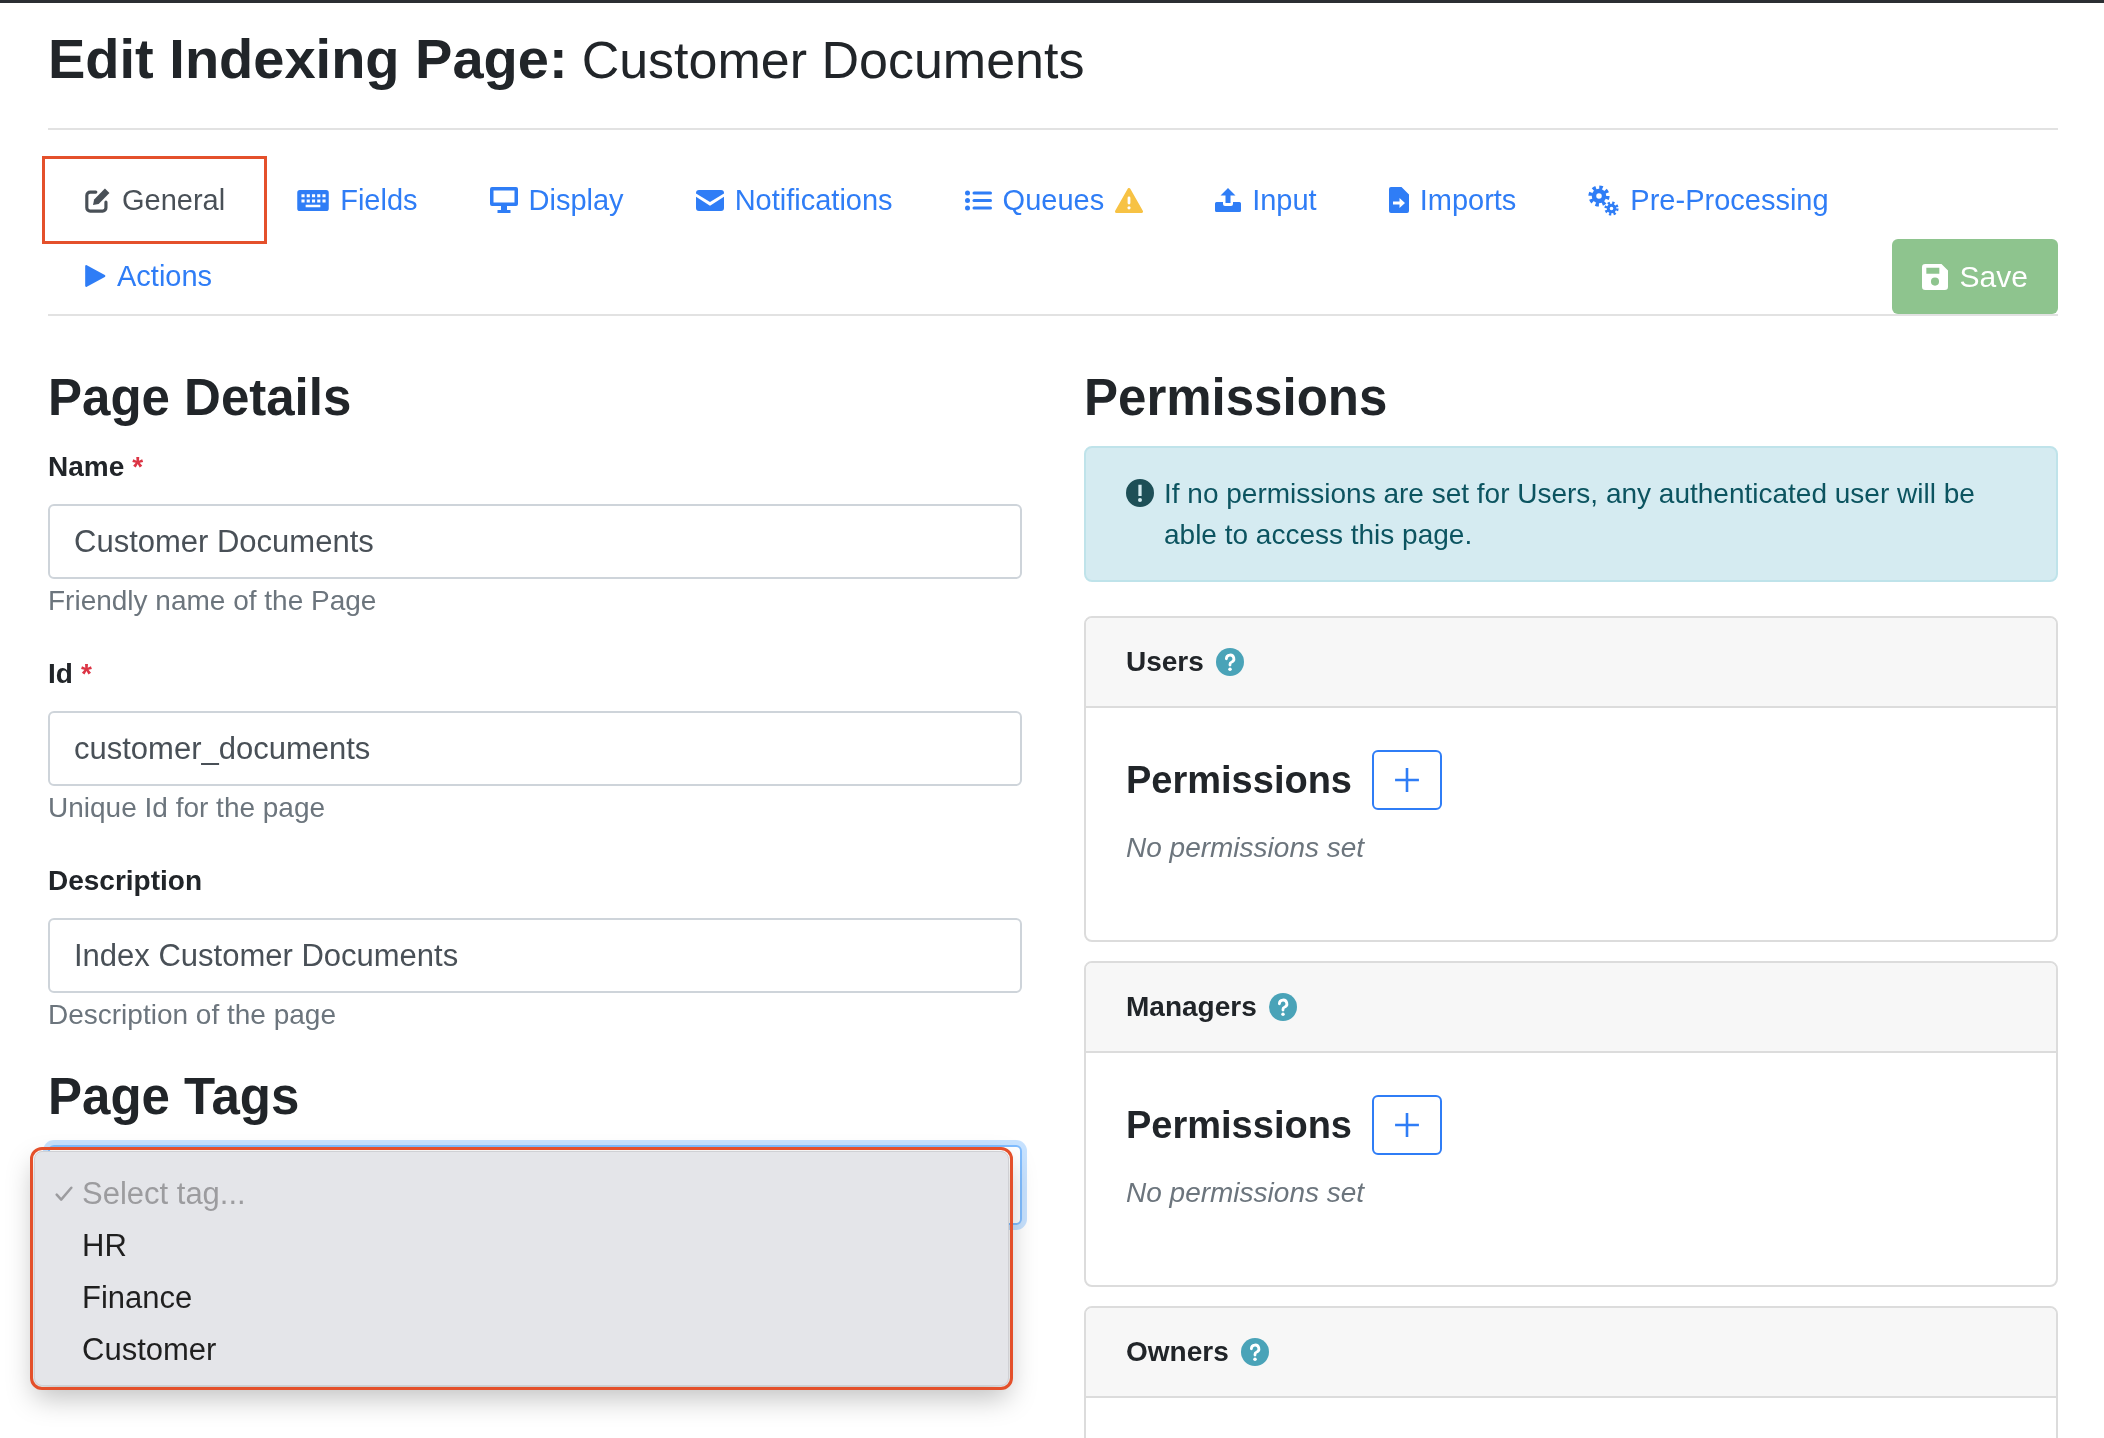 This screenshot has width=2104, height=1438. What do you see at coordinates (125, 881) in the screenshot?
I see `field-label: Description` at bounding box center [125, 881].